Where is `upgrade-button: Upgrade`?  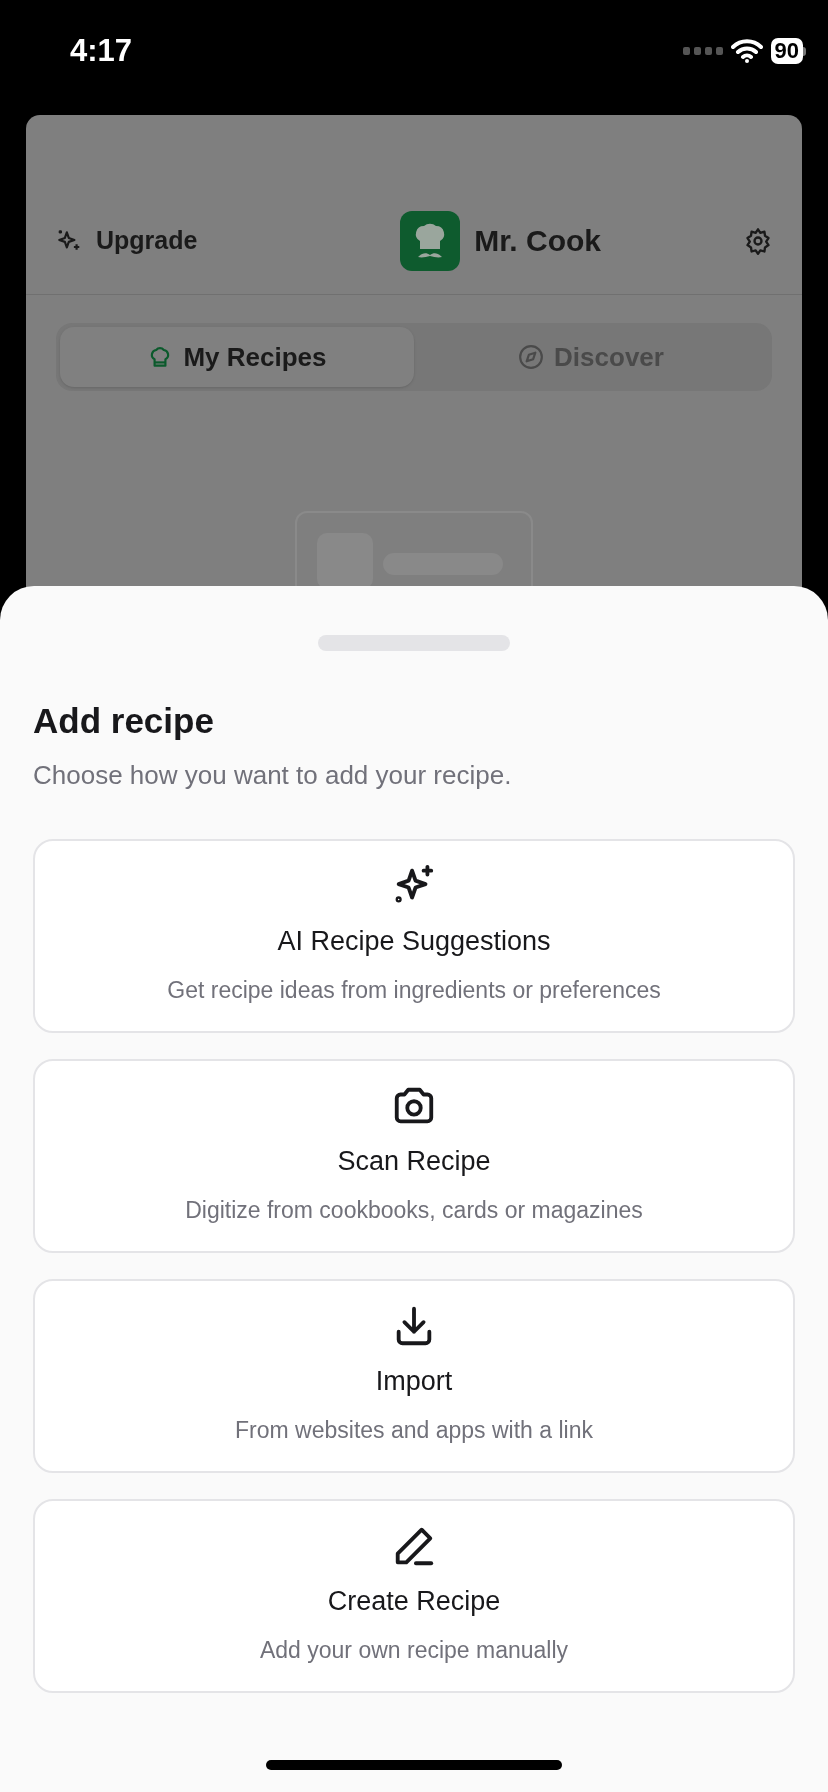 upgrade-button: Upgrade is located at coordinates (127, 240).